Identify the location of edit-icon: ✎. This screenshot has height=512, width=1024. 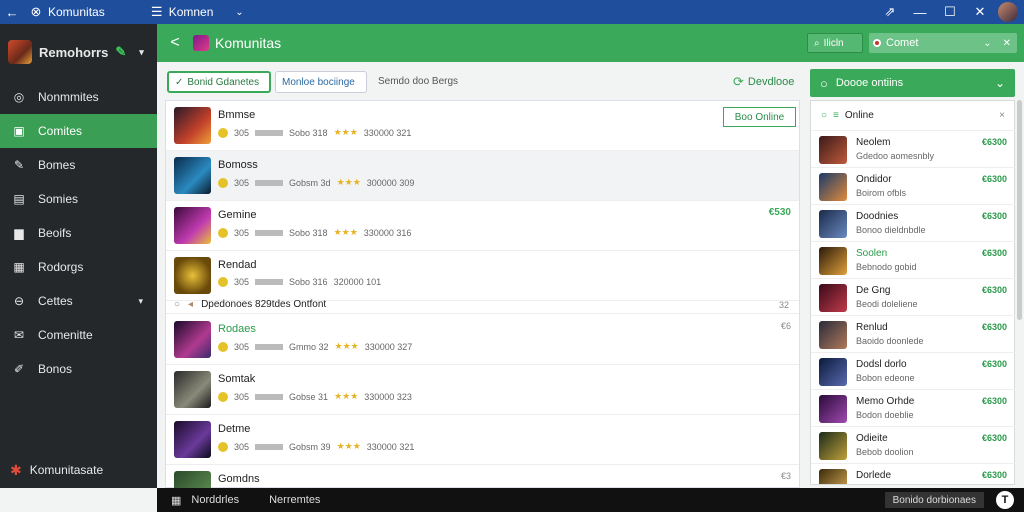
(120, 52).